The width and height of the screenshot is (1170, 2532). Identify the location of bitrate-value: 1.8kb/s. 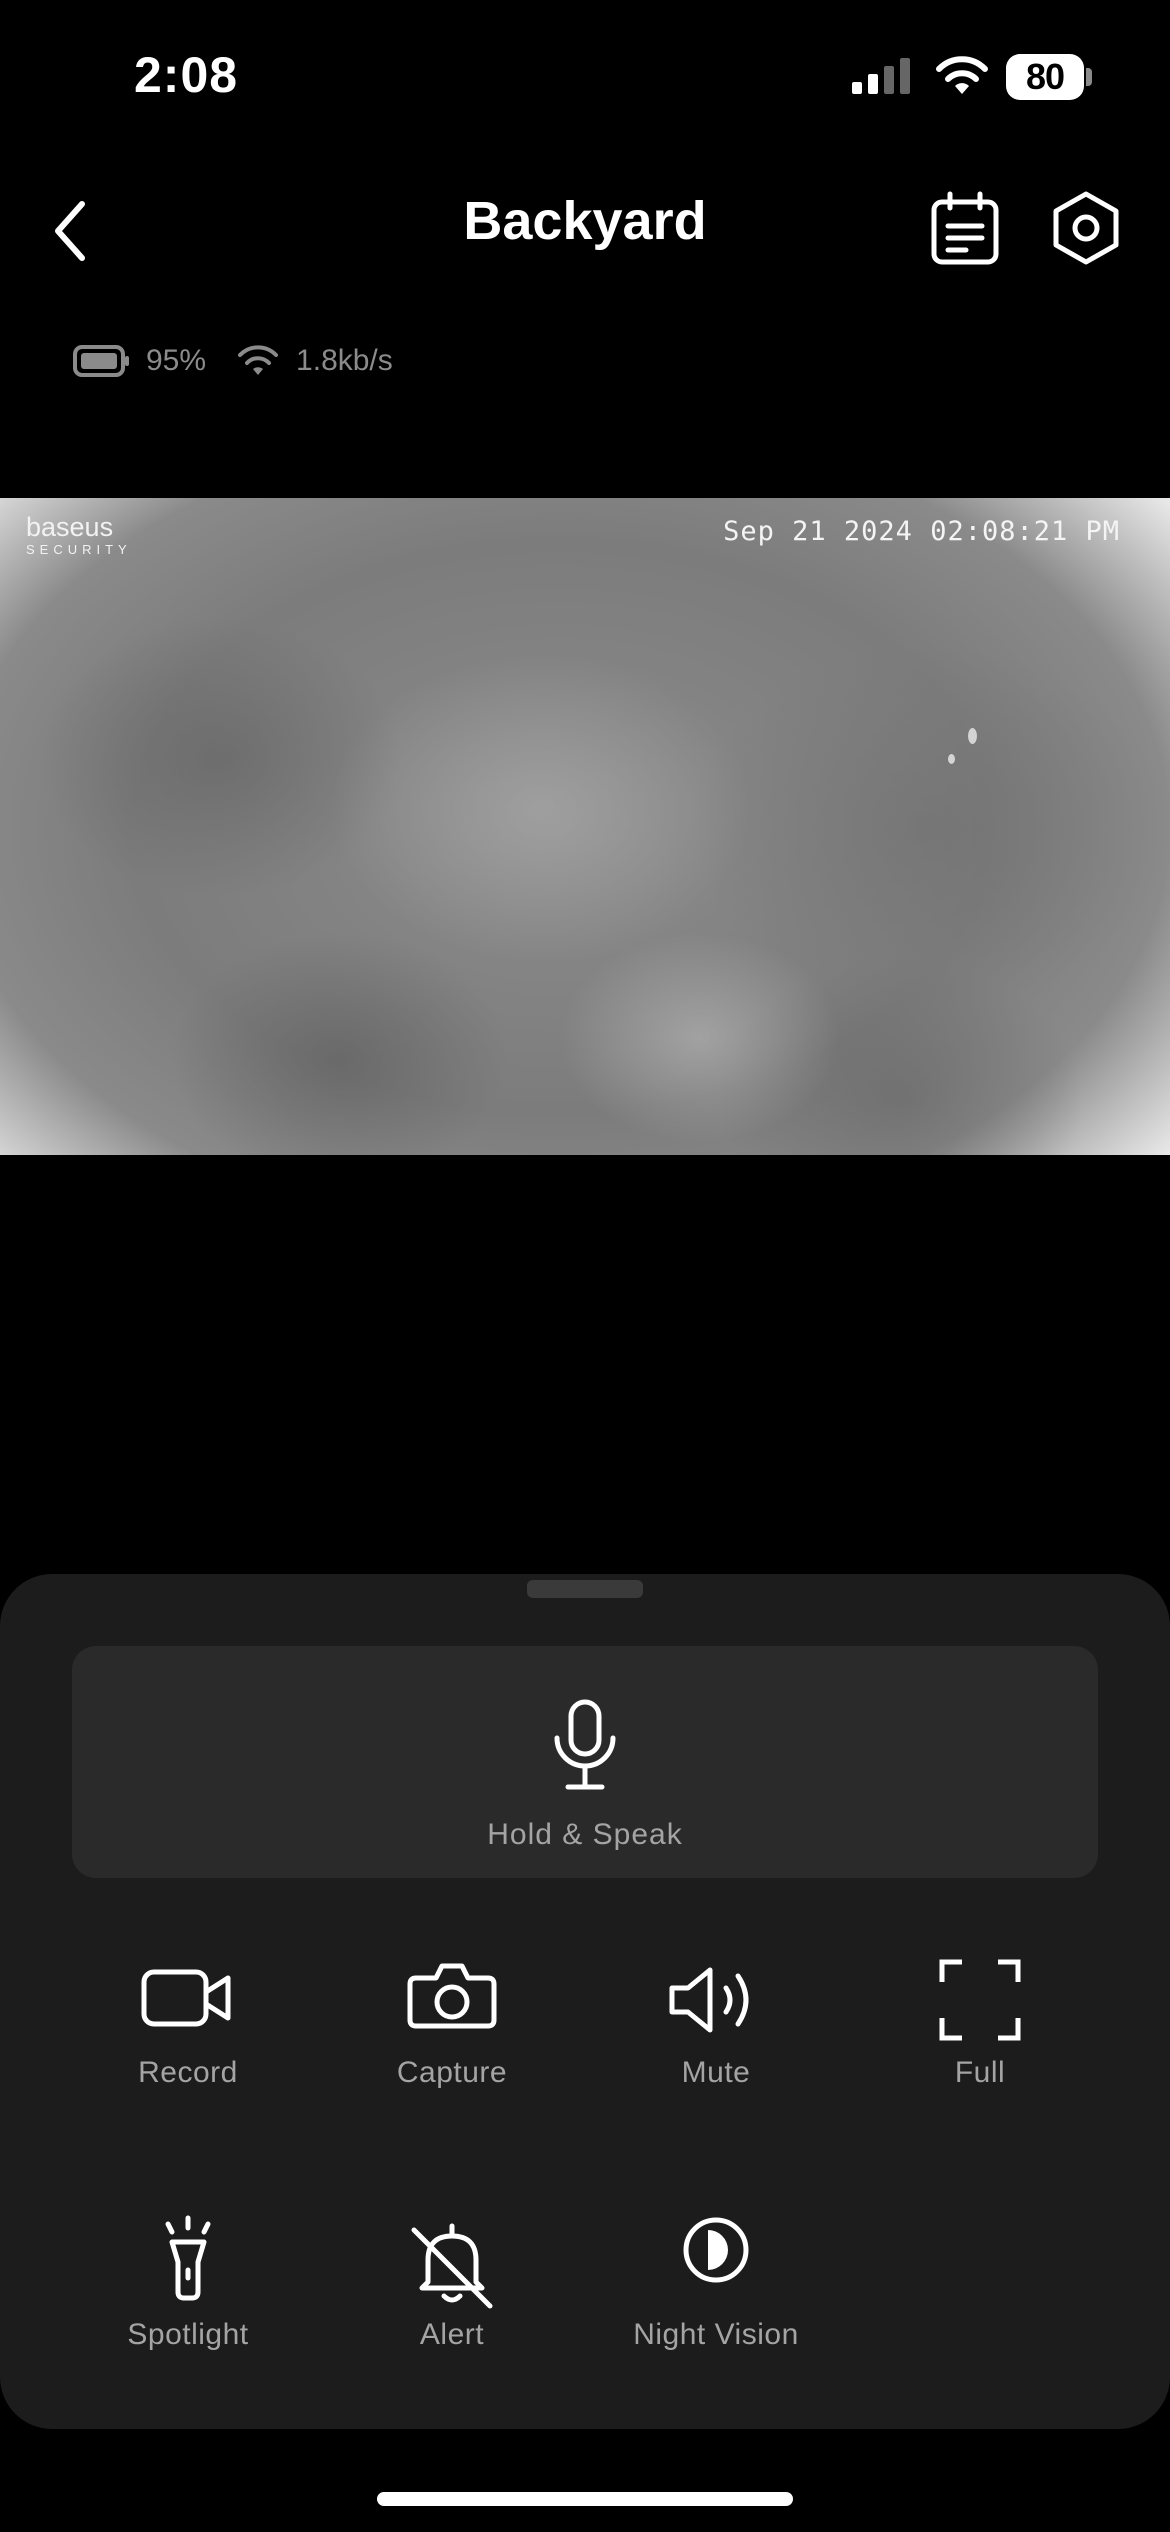
(344, 360).